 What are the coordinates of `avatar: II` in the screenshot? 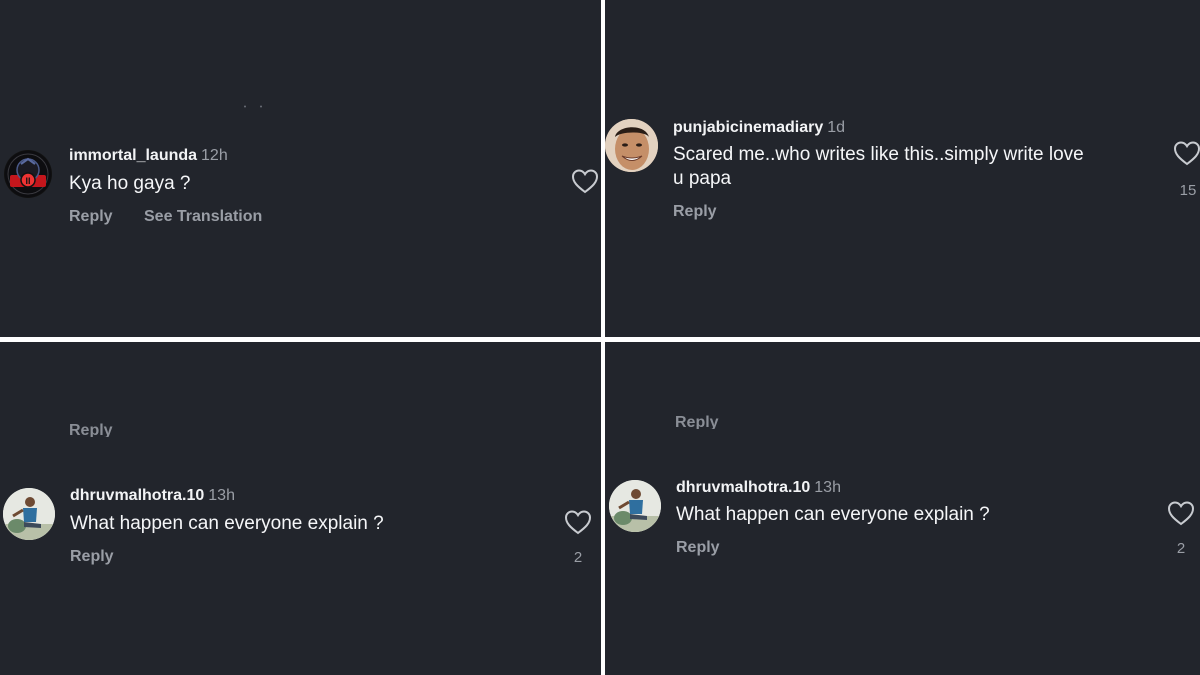 It's located at (28, 174).